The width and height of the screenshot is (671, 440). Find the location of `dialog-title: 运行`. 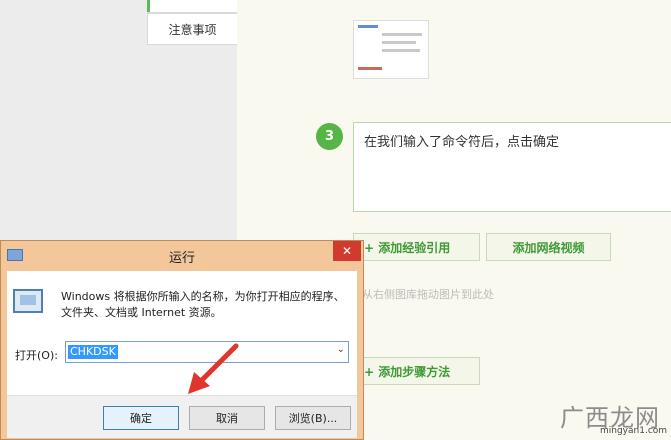

dialog-title: 运行 is located at coordinates (181, 258).